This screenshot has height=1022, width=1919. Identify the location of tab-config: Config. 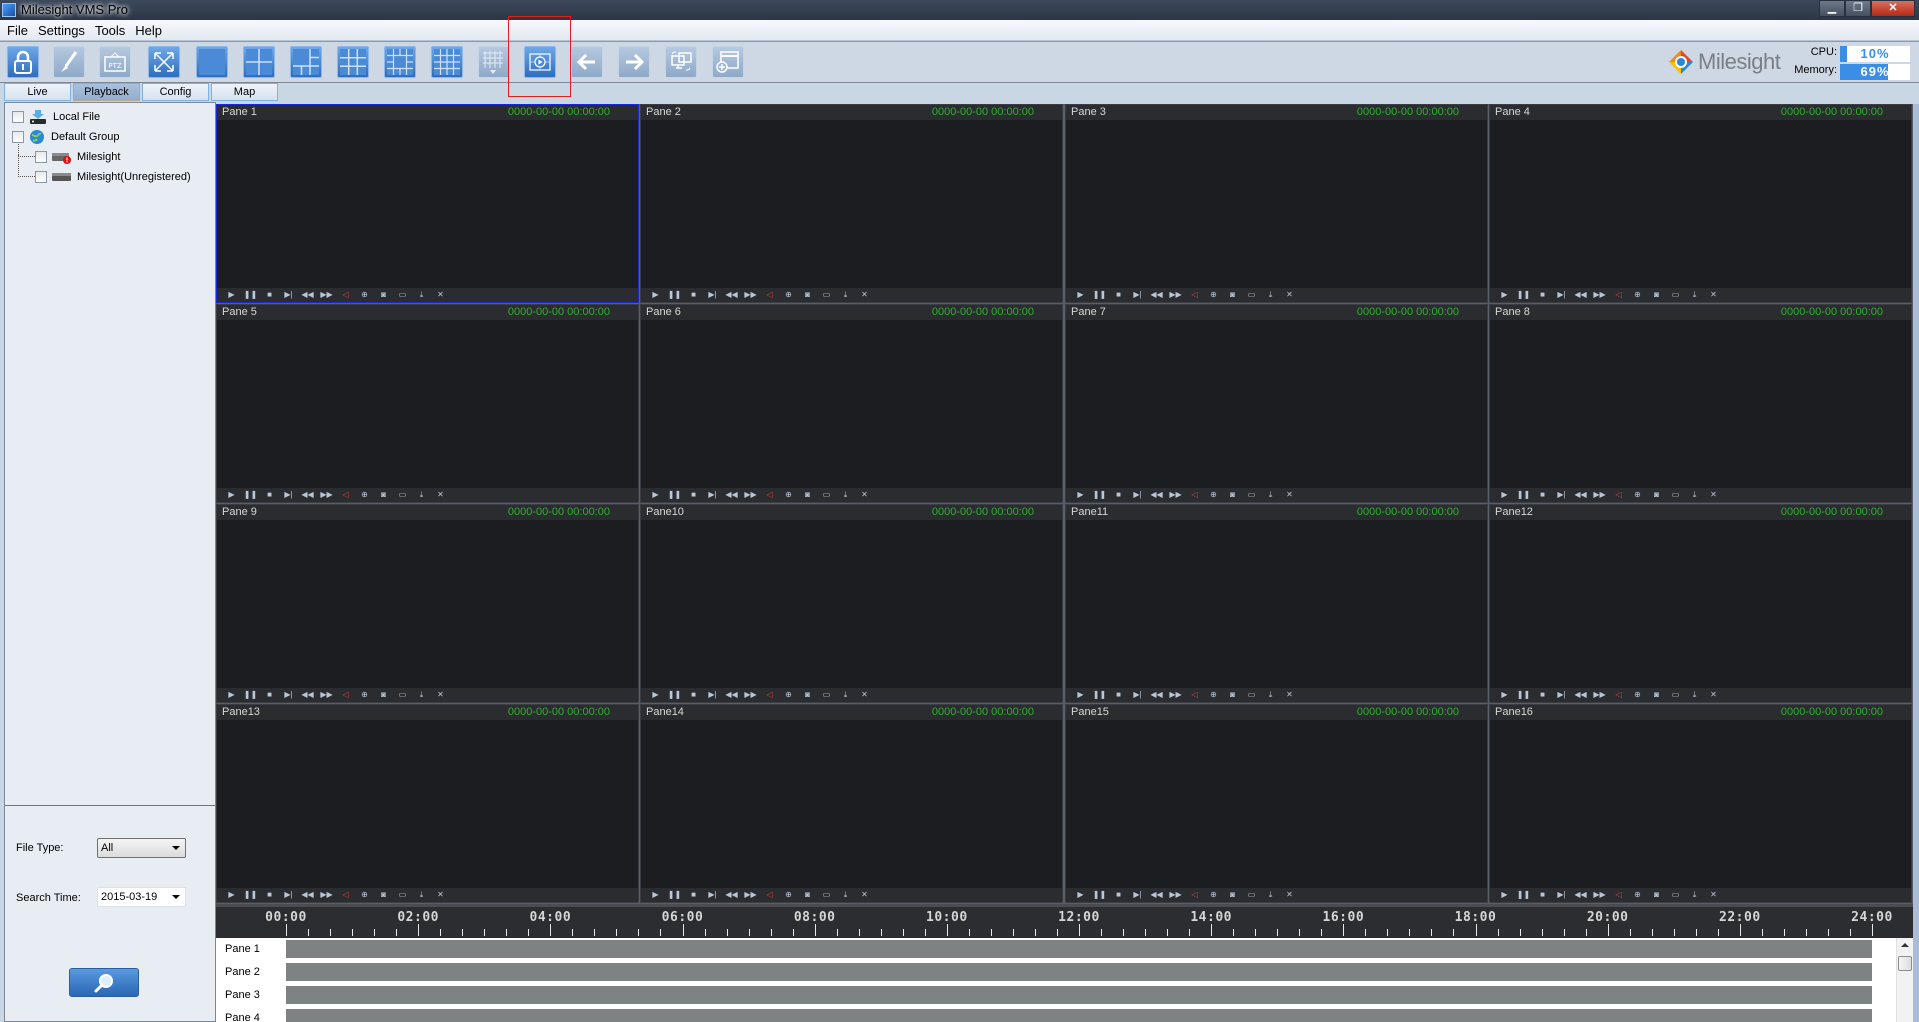
(175, 92).